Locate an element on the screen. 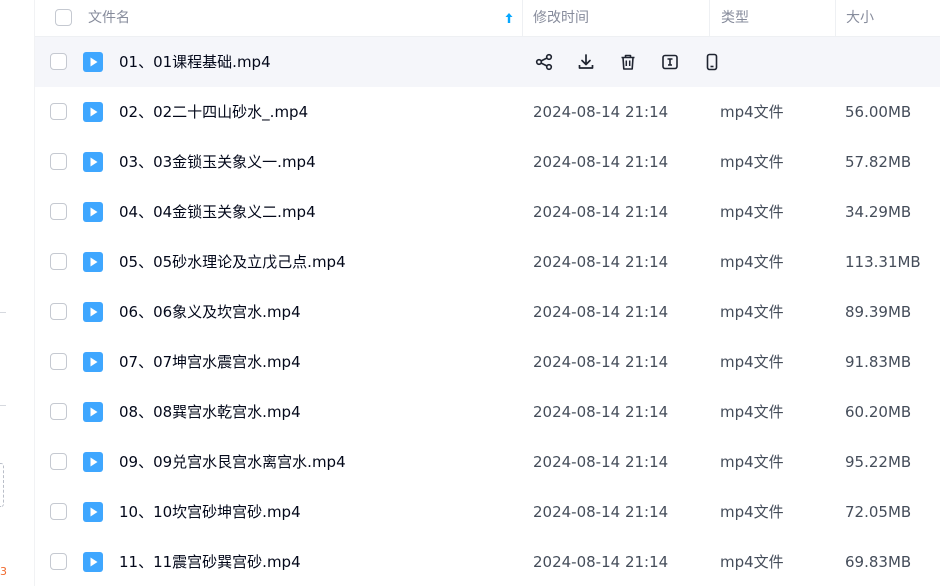 This screenshot has height=587, width=940. download-icon is located at coordinates (586, 62).